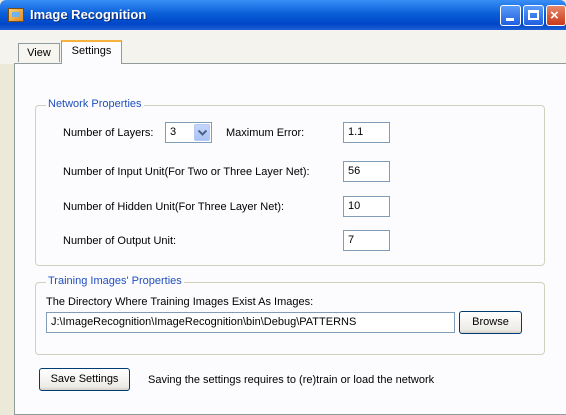 The width and height of the screenshot is (566, 415). I want to click on layers-label: Number of Layers:, so click(108, 133).